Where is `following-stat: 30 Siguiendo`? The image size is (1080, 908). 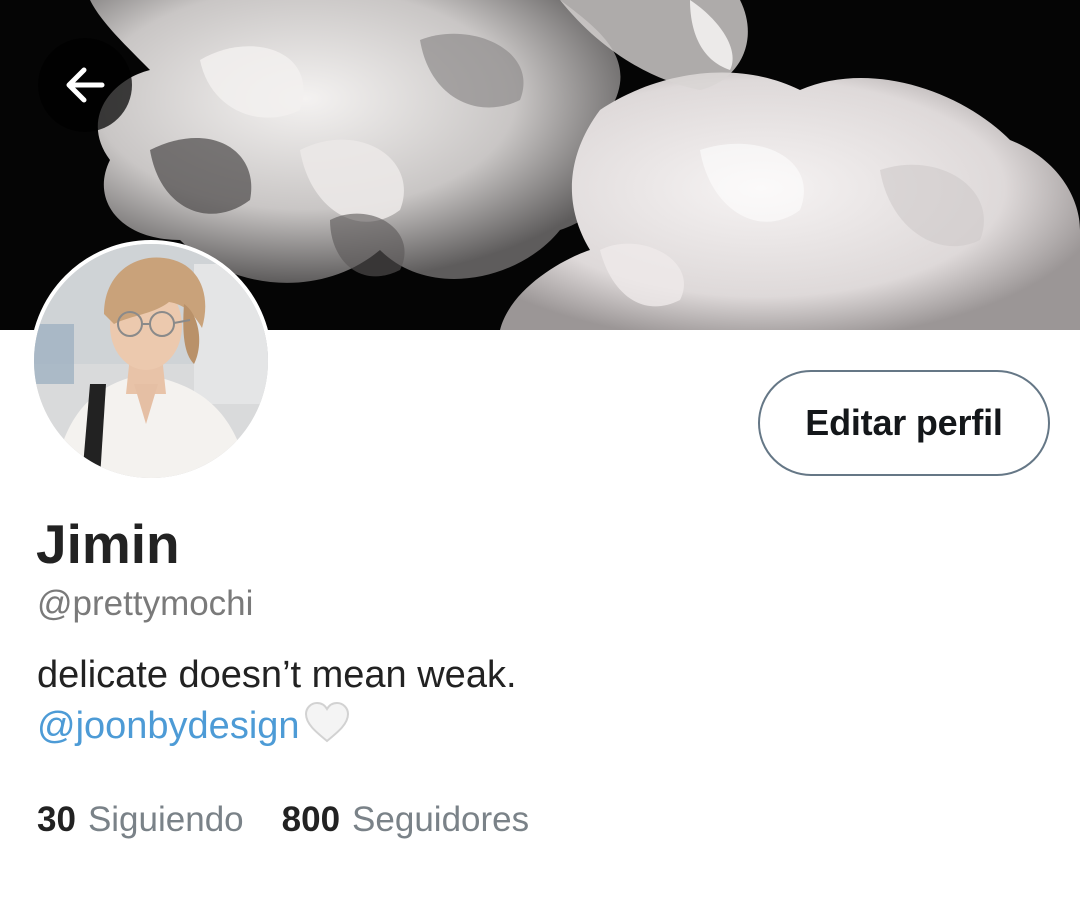 following-stat: 30 Siguiendo is located at coordinates (140, 820).